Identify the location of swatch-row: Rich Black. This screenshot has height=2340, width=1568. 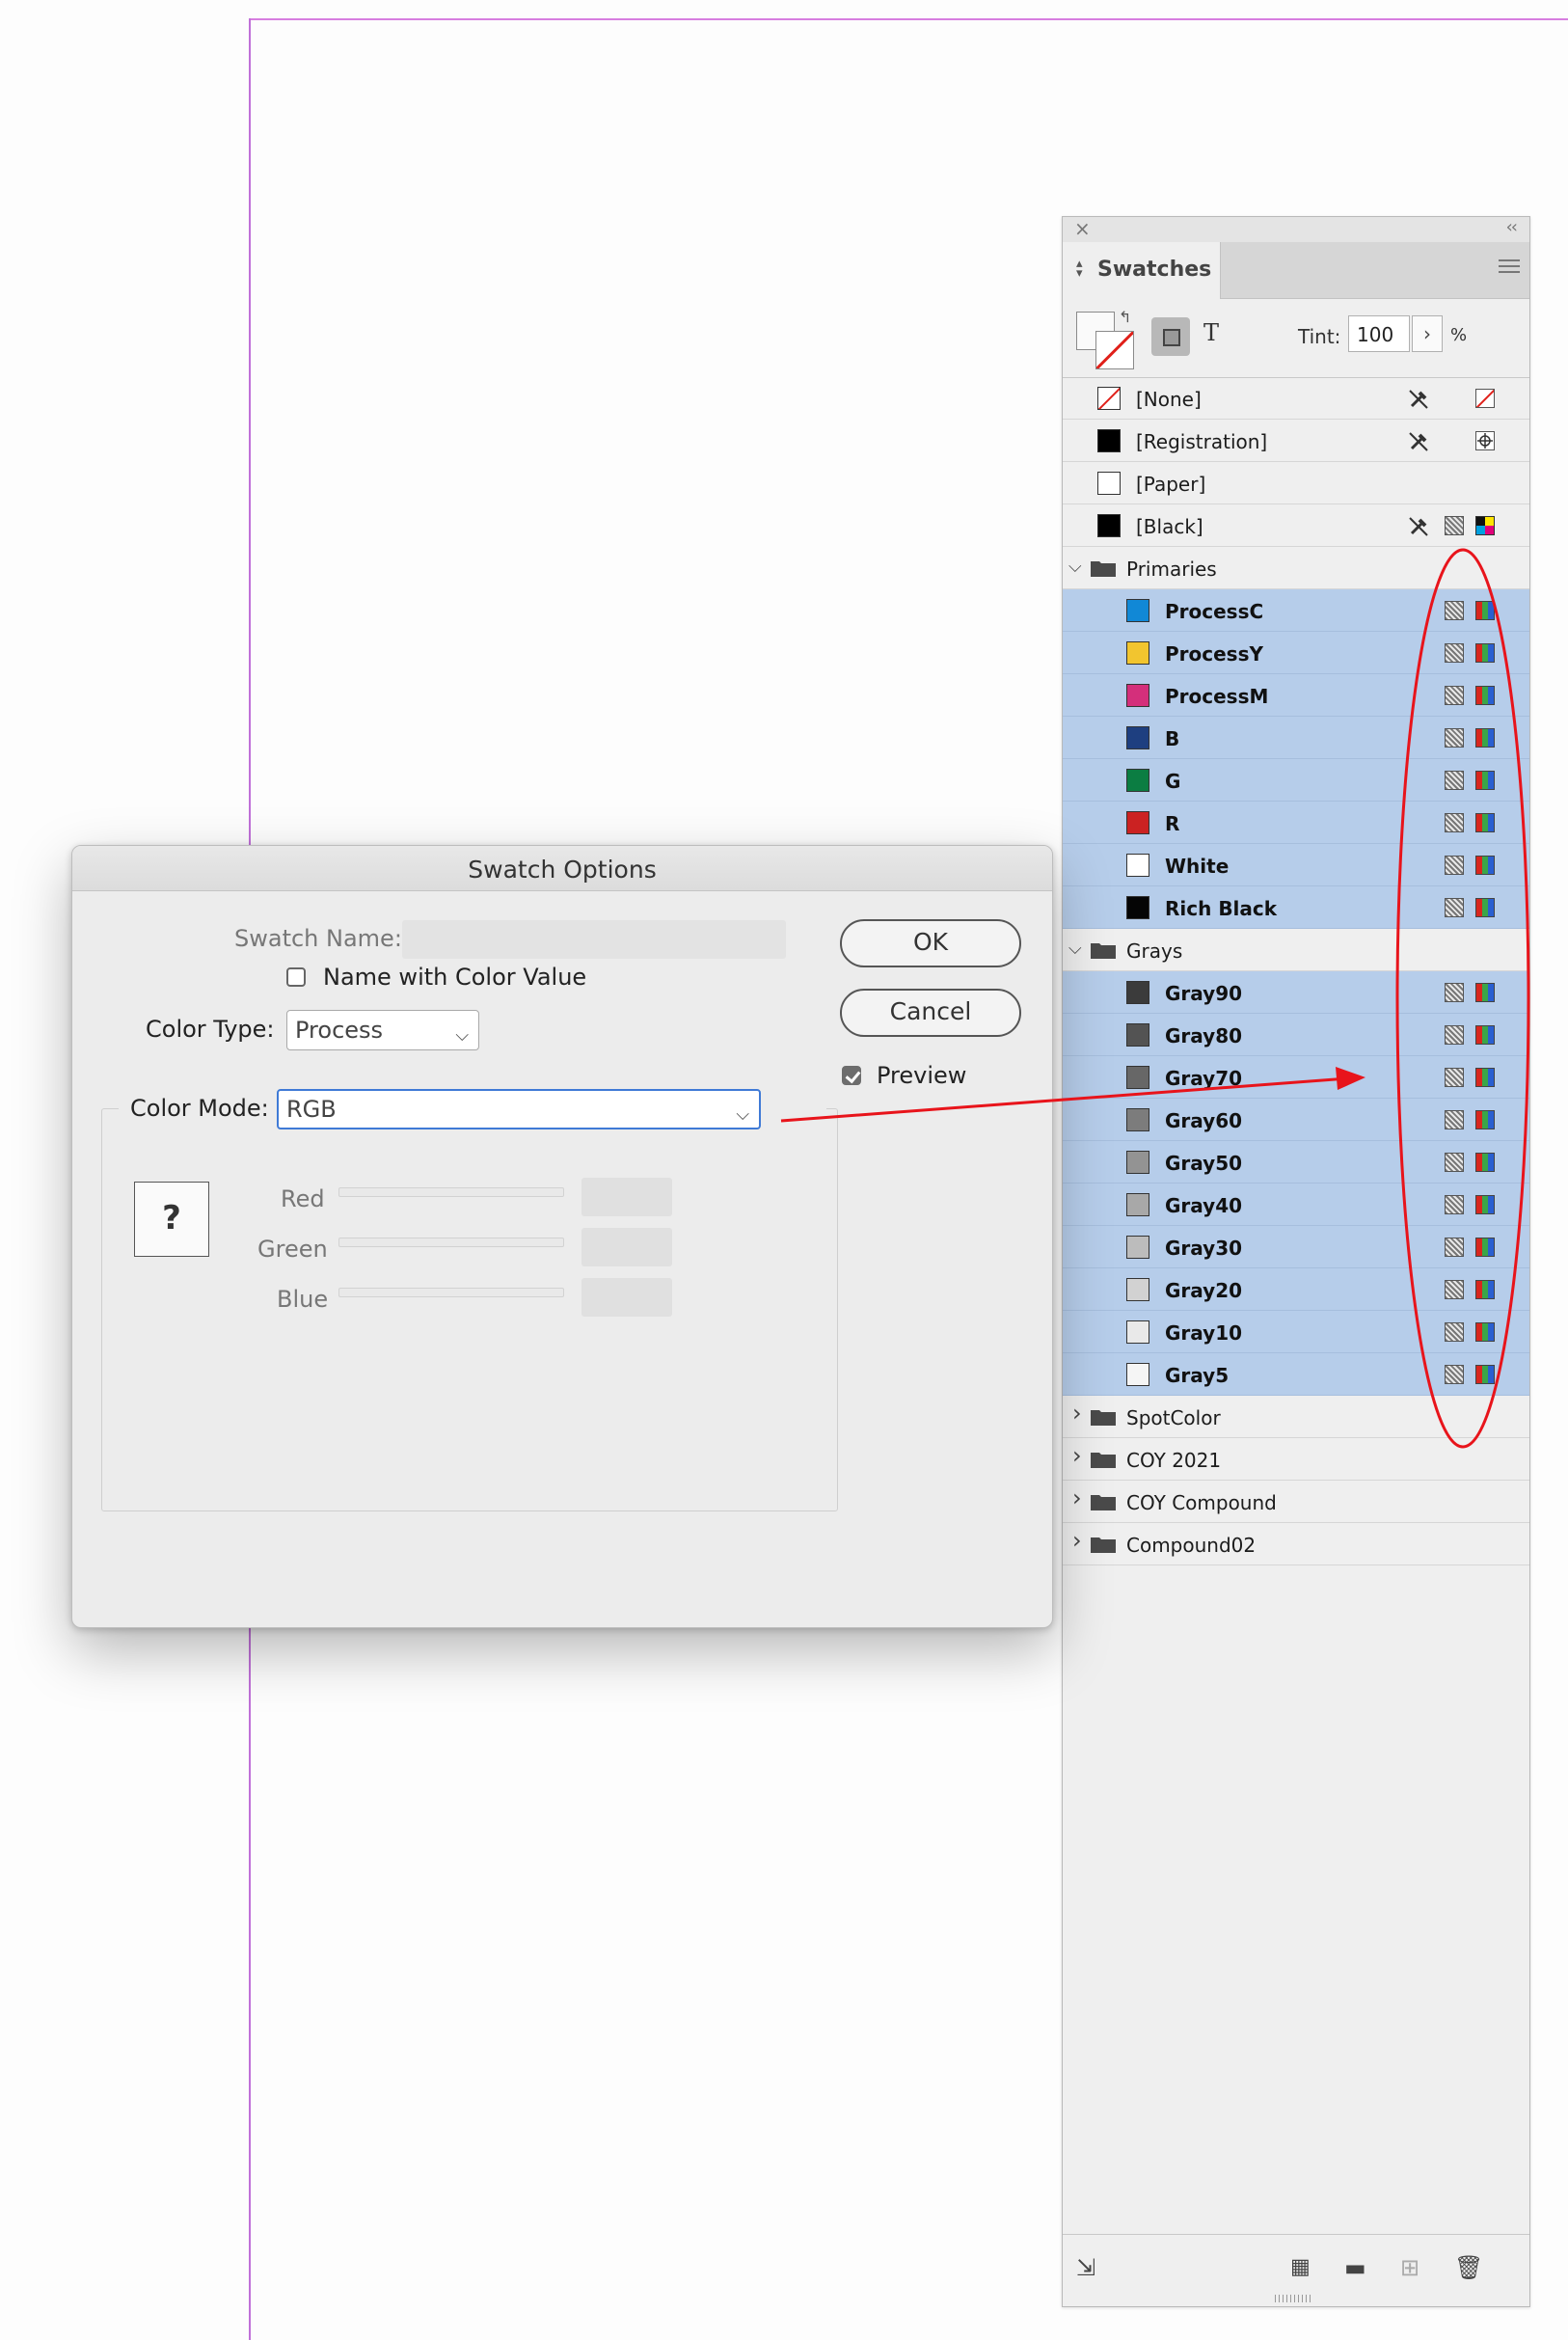
(1296, 907).